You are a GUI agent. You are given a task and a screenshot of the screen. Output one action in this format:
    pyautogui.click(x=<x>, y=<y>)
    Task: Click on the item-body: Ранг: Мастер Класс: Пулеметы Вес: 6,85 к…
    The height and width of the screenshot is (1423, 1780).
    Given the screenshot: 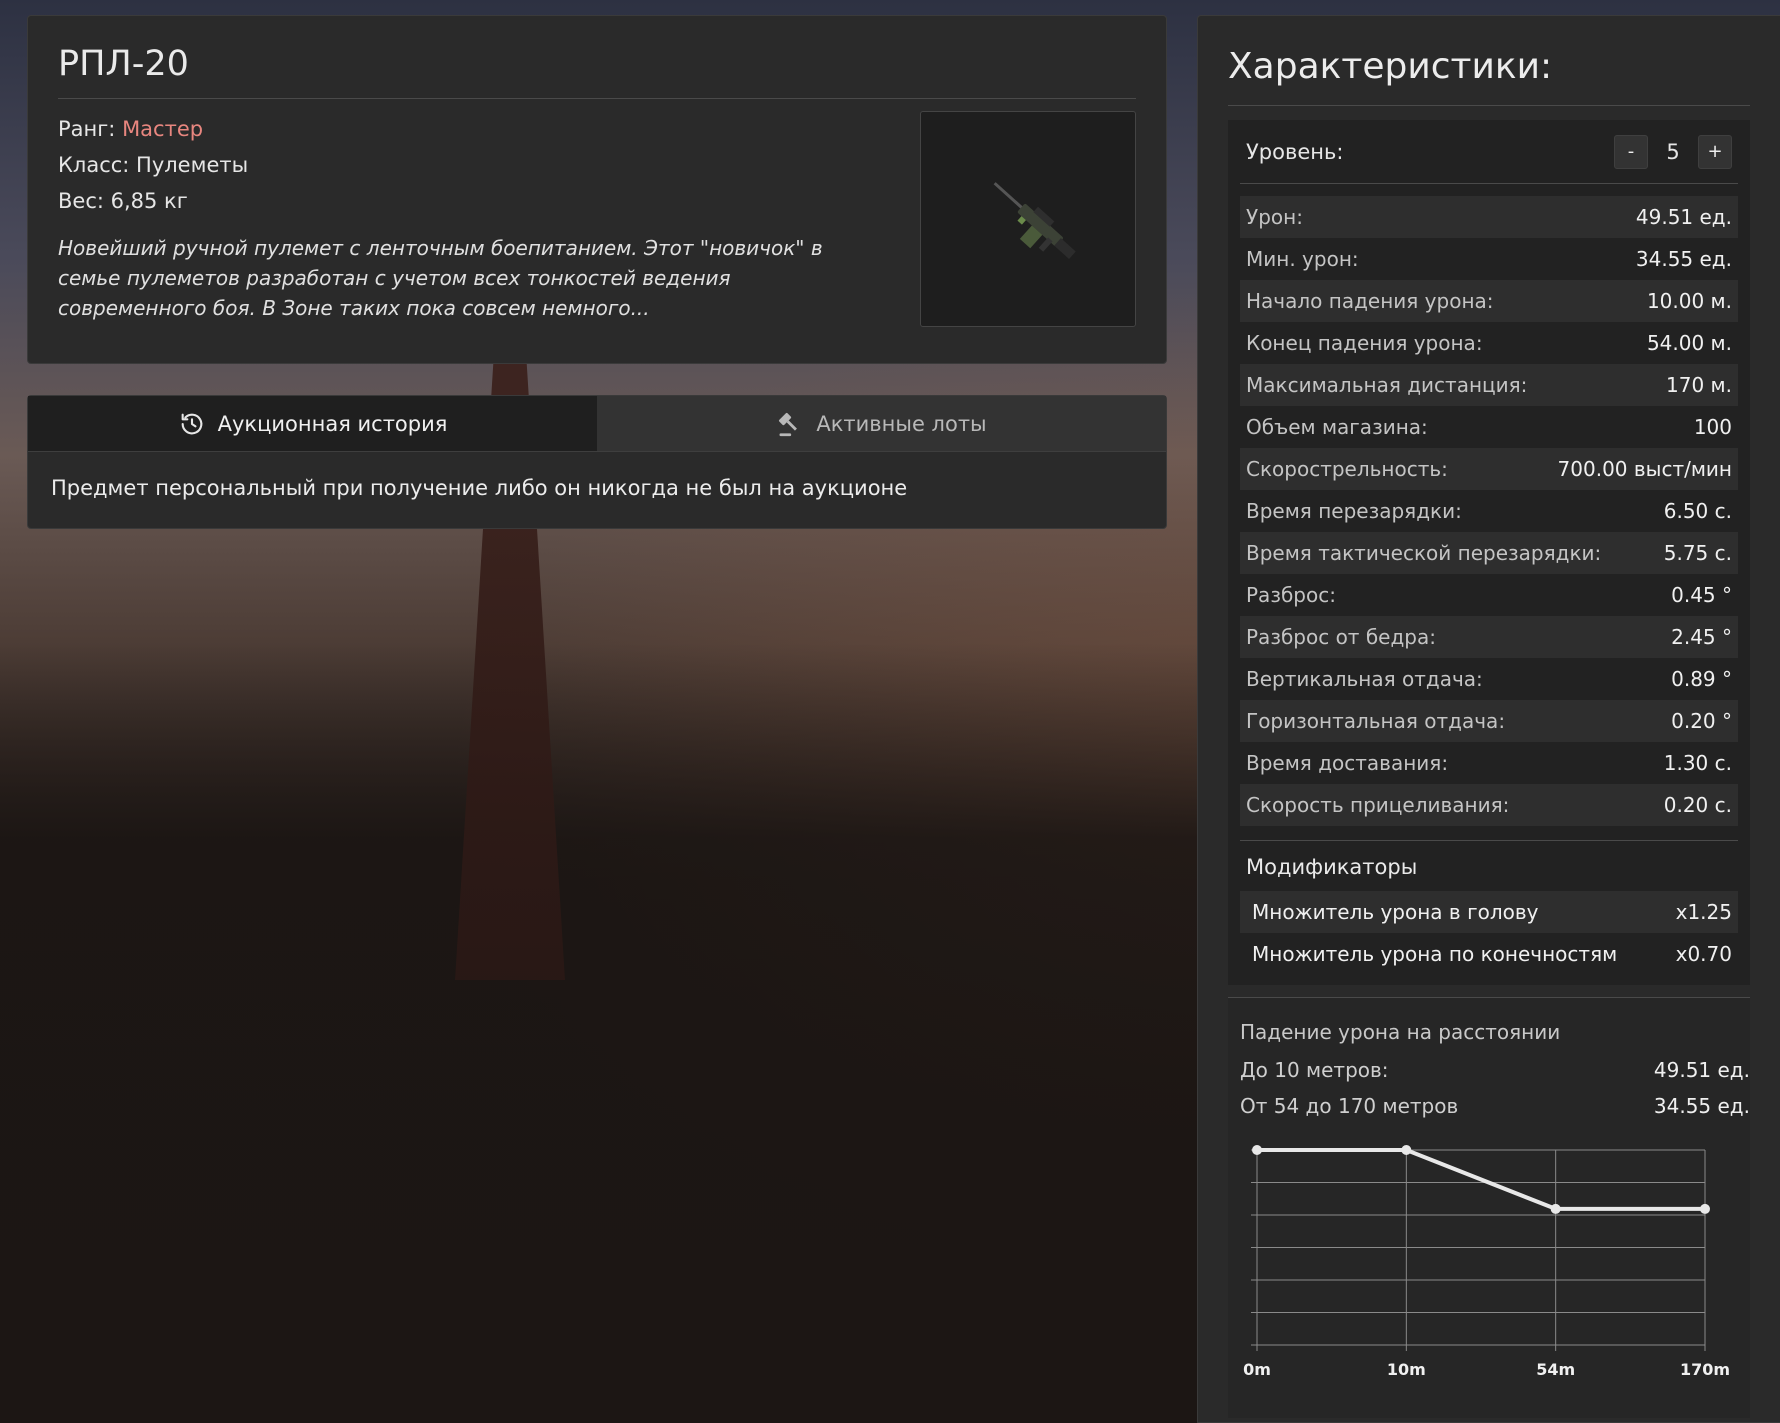 What is the action you would take?
    pyautogui.click(x=597, y=219)
    